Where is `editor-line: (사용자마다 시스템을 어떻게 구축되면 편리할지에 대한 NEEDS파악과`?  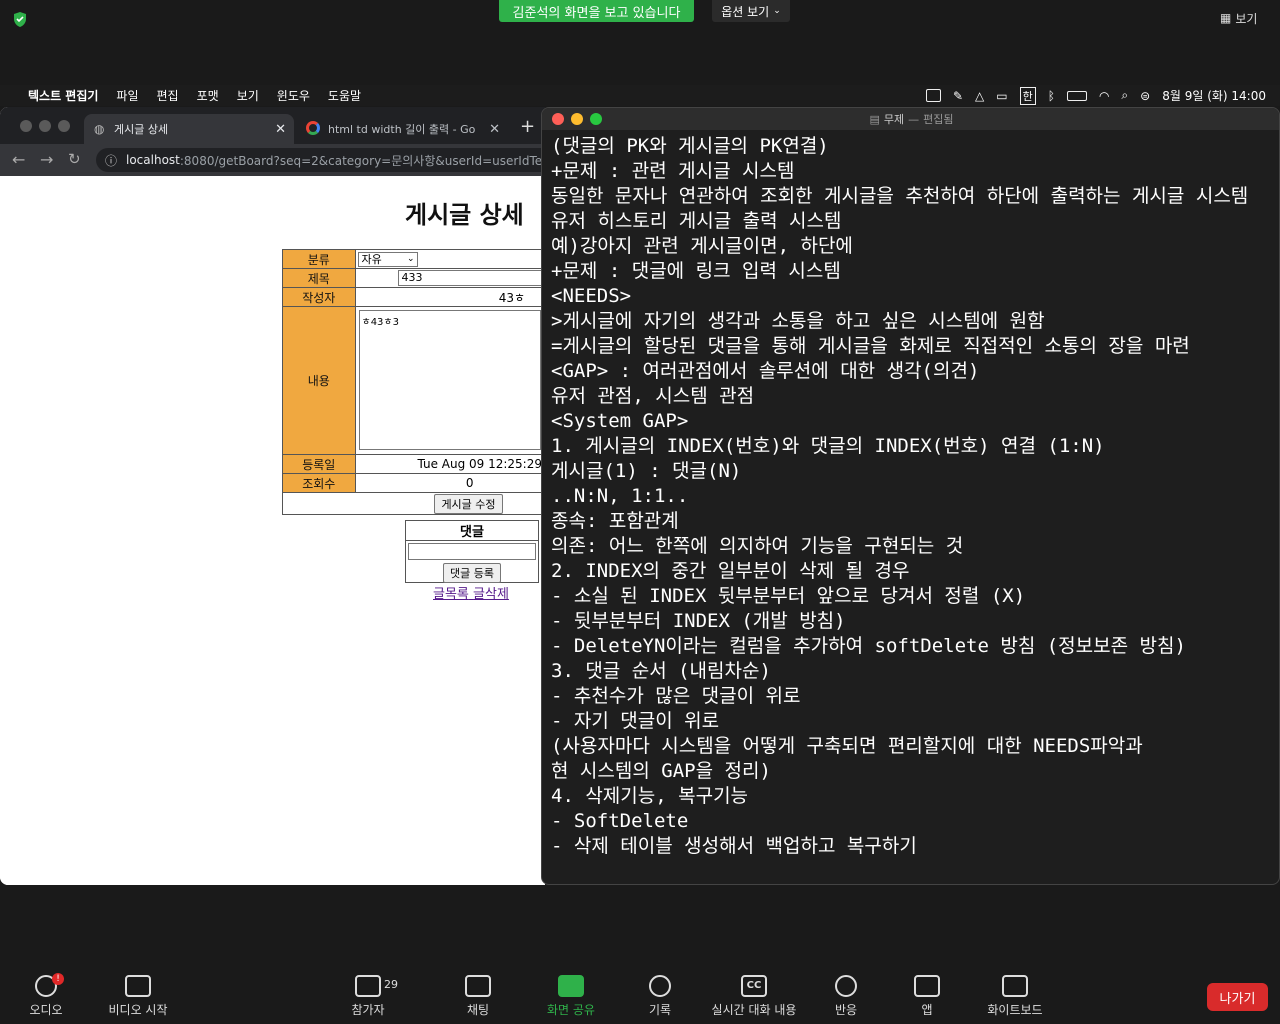
editor-line: (사용자마다 시스템을 어떻게 구축되면 편리할지에 대한 NEEDS파악과 is located at coordinates (847, 746).